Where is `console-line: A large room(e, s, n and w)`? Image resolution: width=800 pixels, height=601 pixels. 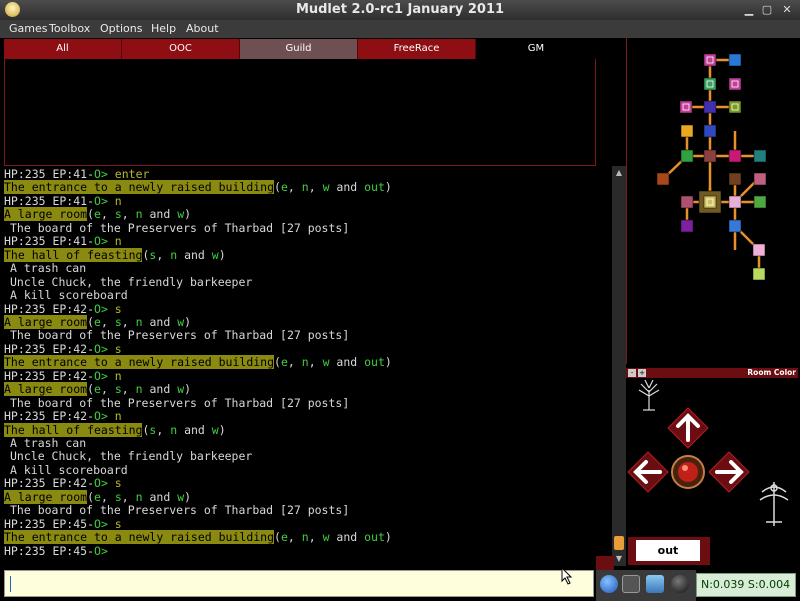
console-line: A large room(e, s, n and w) is located at coordinates (98, 389).